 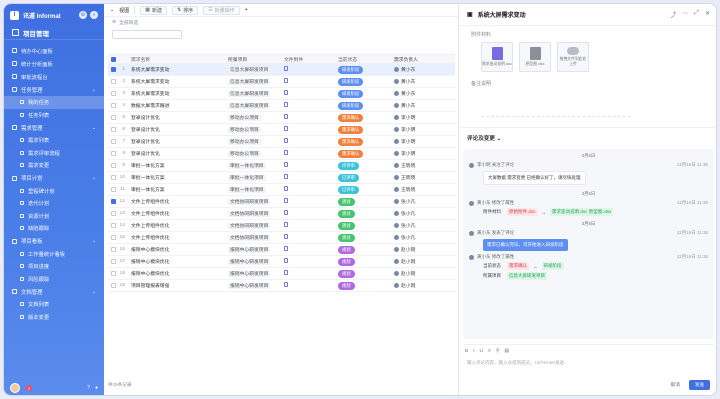 I want to click on remark-field, so click(x=556, y=104).